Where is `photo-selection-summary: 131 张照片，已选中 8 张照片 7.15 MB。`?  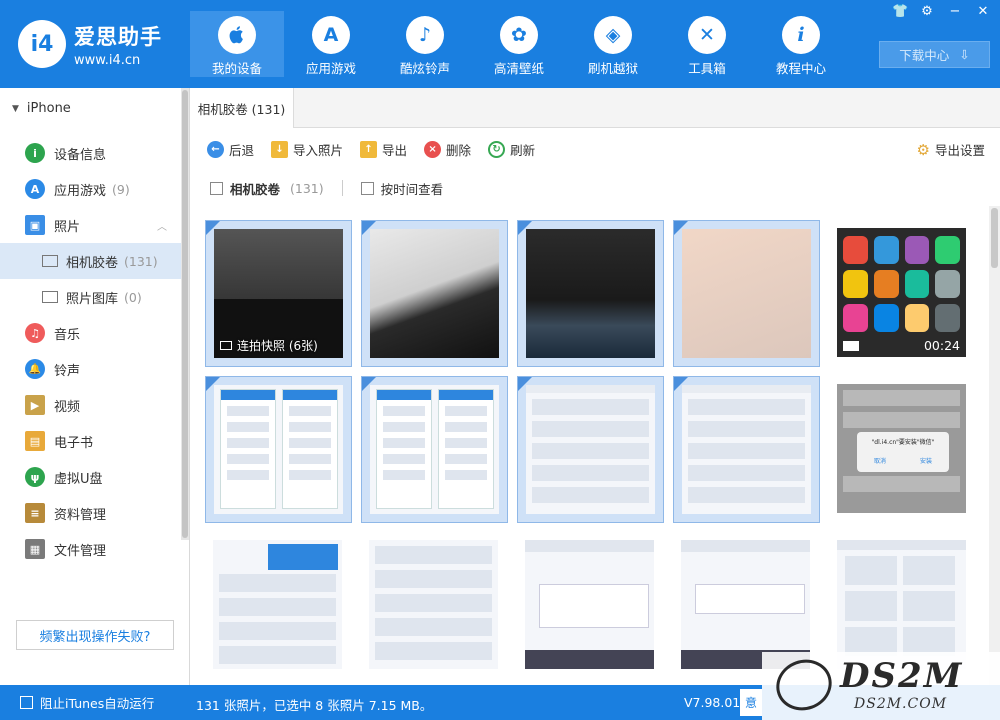 photo-selection-summary: 131 张照片，已选中 8 张照片 7.15 MB。 is located at coordinates (314, 705).